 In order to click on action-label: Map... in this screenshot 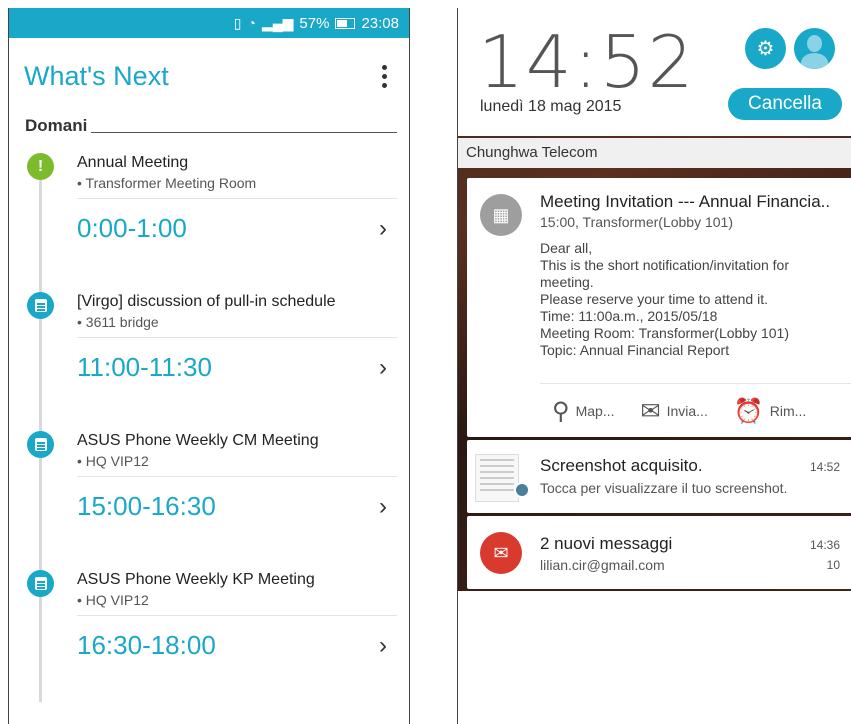, I will do `click(595, 411)`.